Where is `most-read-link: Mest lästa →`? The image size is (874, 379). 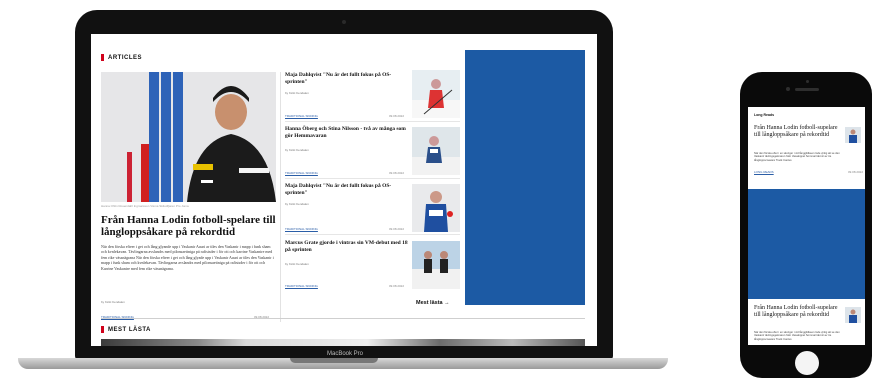
most-read-link: Mest lästa → is located at coordinates (433, 303).